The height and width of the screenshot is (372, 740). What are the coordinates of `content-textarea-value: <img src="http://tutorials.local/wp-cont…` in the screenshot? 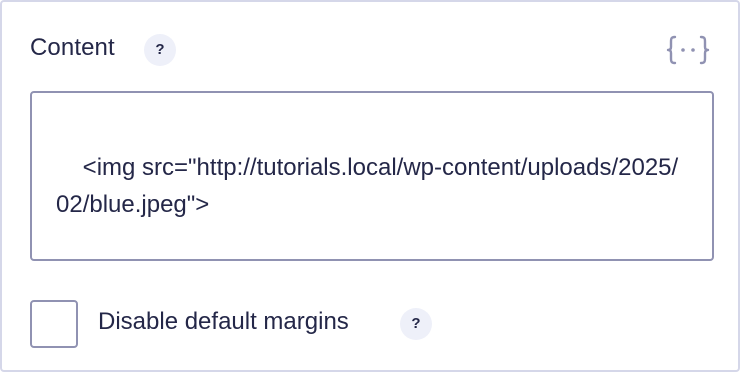 It's located at (367, 186).